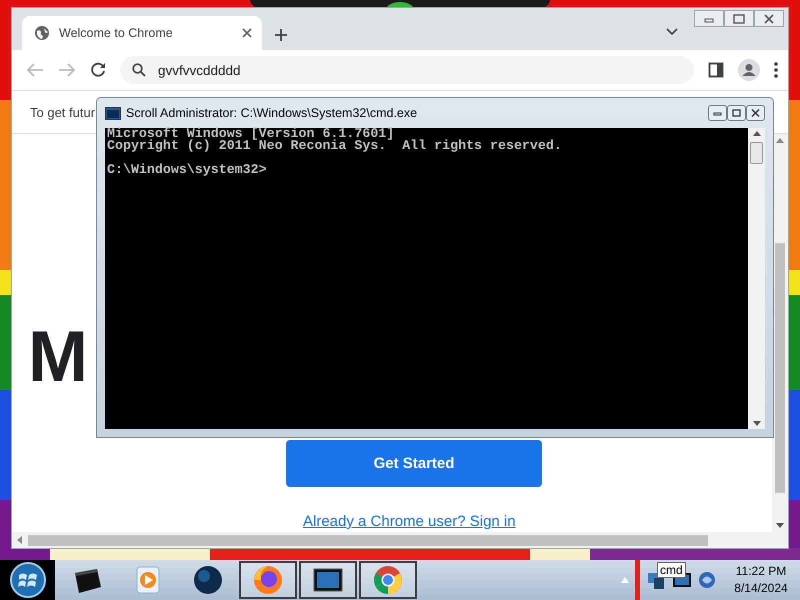  What do you see at coordinates (776, 70) in the screenshot?
I see `menu-icon` at bounding box center [776, 70].